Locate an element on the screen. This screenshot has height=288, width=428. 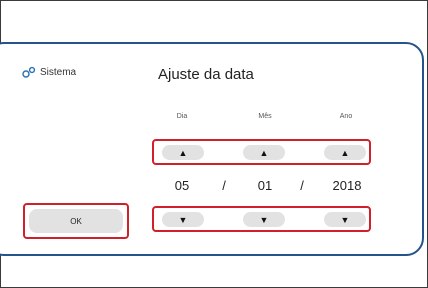
year-down-button: ▼ is located at coordinates (345, 219).